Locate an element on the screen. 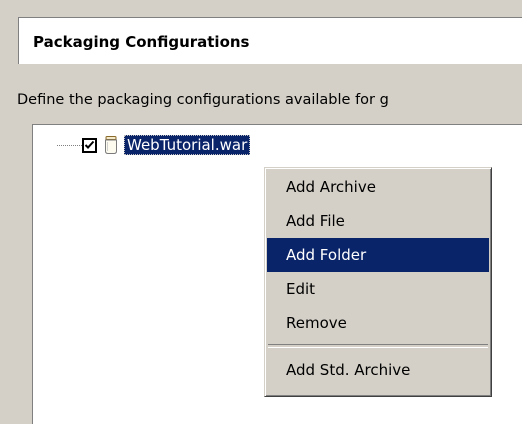 This screenshot has width=522, height=424. menu-item-add-std-archive: Add Std. Archive is located at coordinates (378, 370).